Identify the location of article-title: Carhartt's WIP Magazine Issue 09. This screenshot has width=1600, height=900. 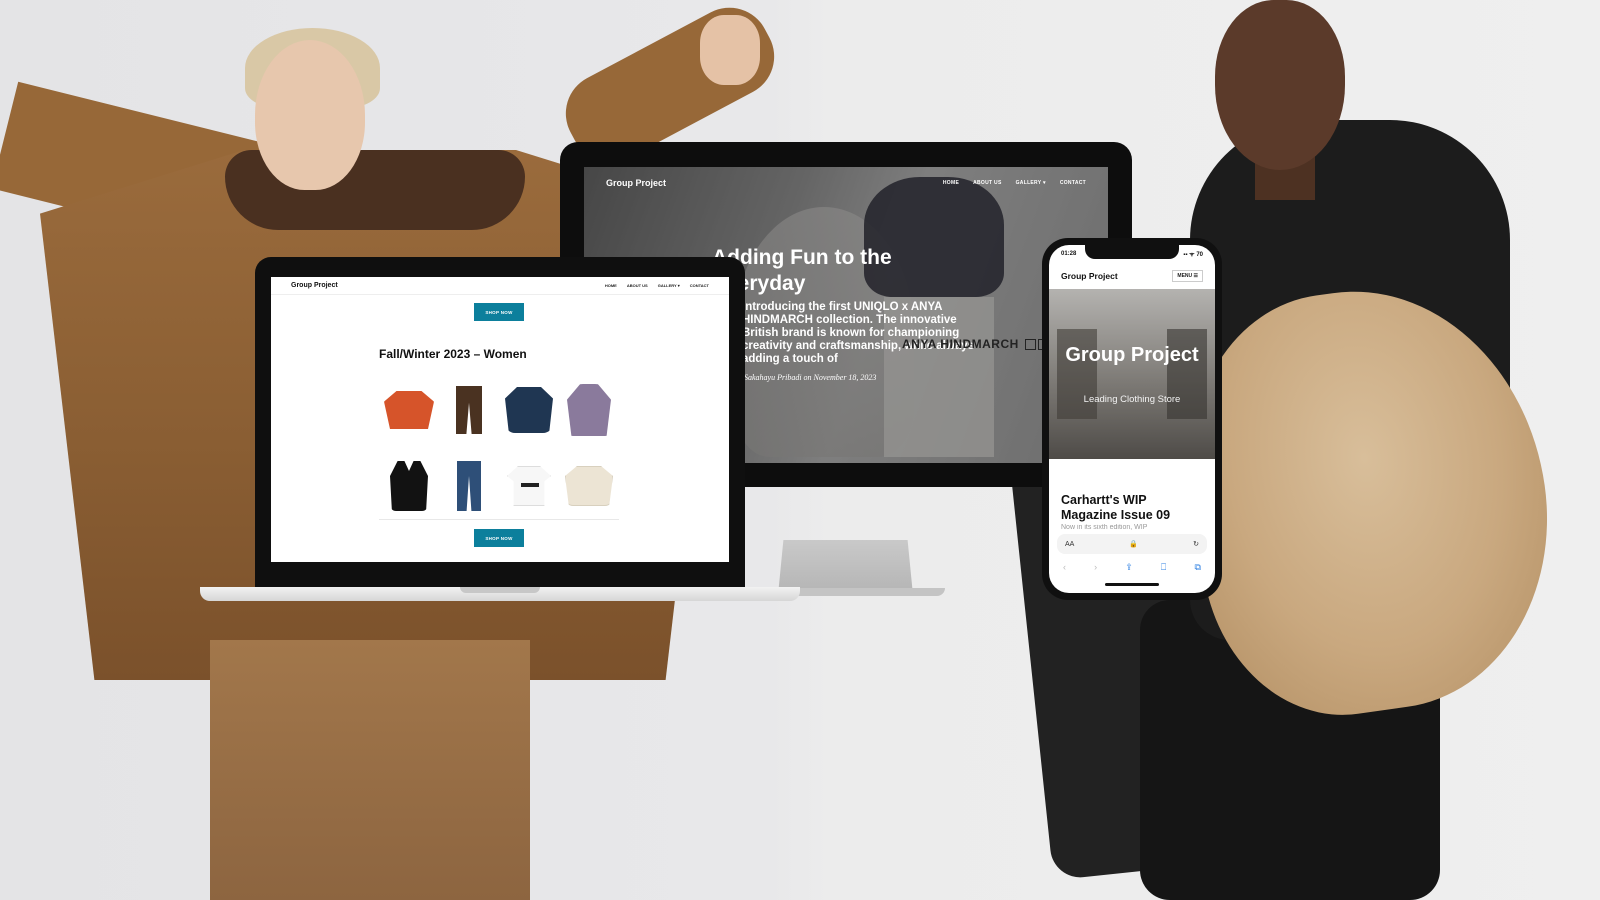
(1131, 508).